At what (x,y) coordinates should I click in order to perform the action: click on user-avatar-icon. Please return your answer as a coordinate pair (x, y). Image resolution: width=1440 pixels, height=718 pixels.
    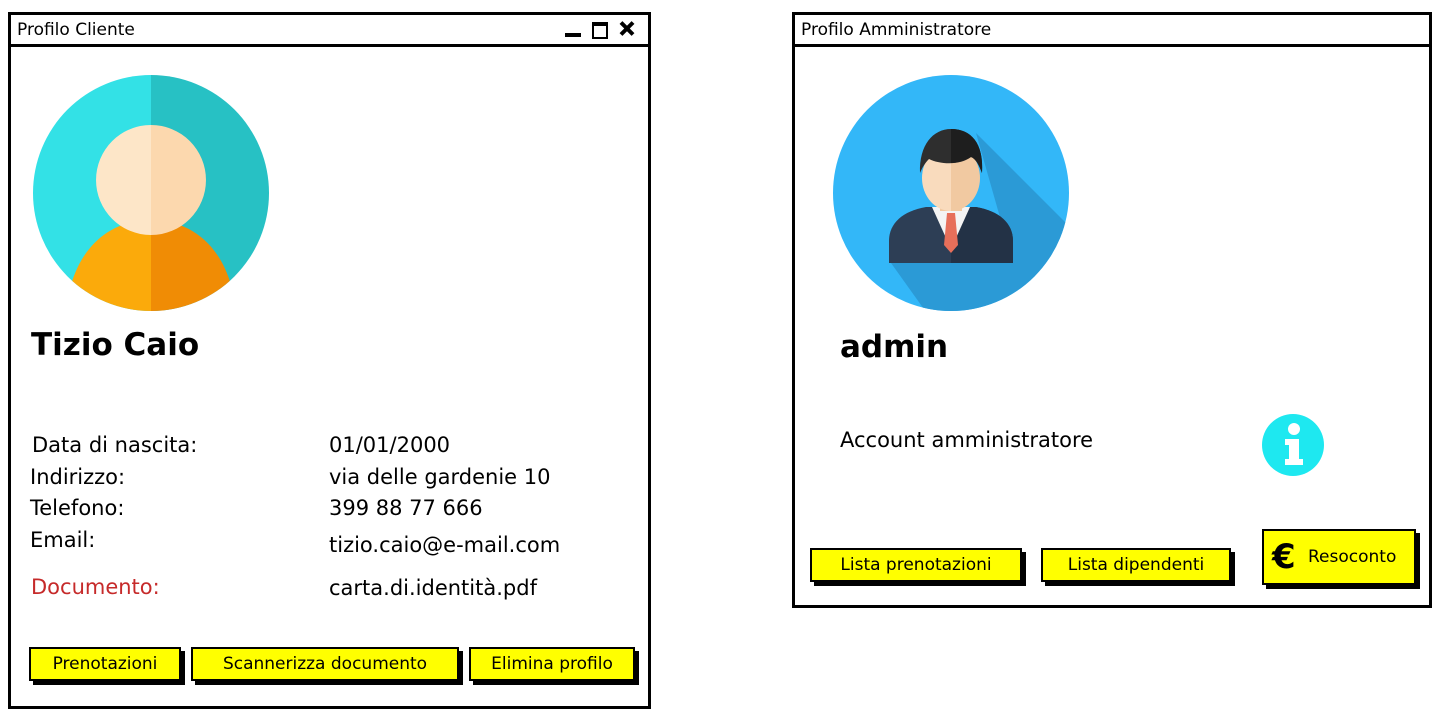
    Looking at the image, I should click on (151, 193).